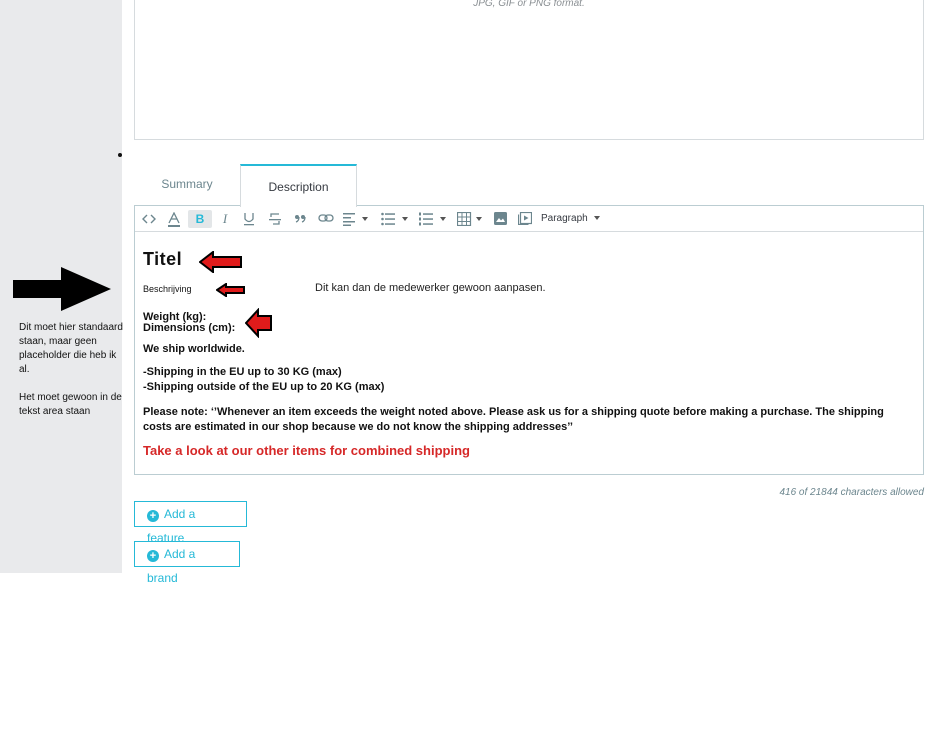  What do you see at coordinates (597, 218) in the screenshot?
I see `chevron-down-icon` at bounding box center [597, 218].